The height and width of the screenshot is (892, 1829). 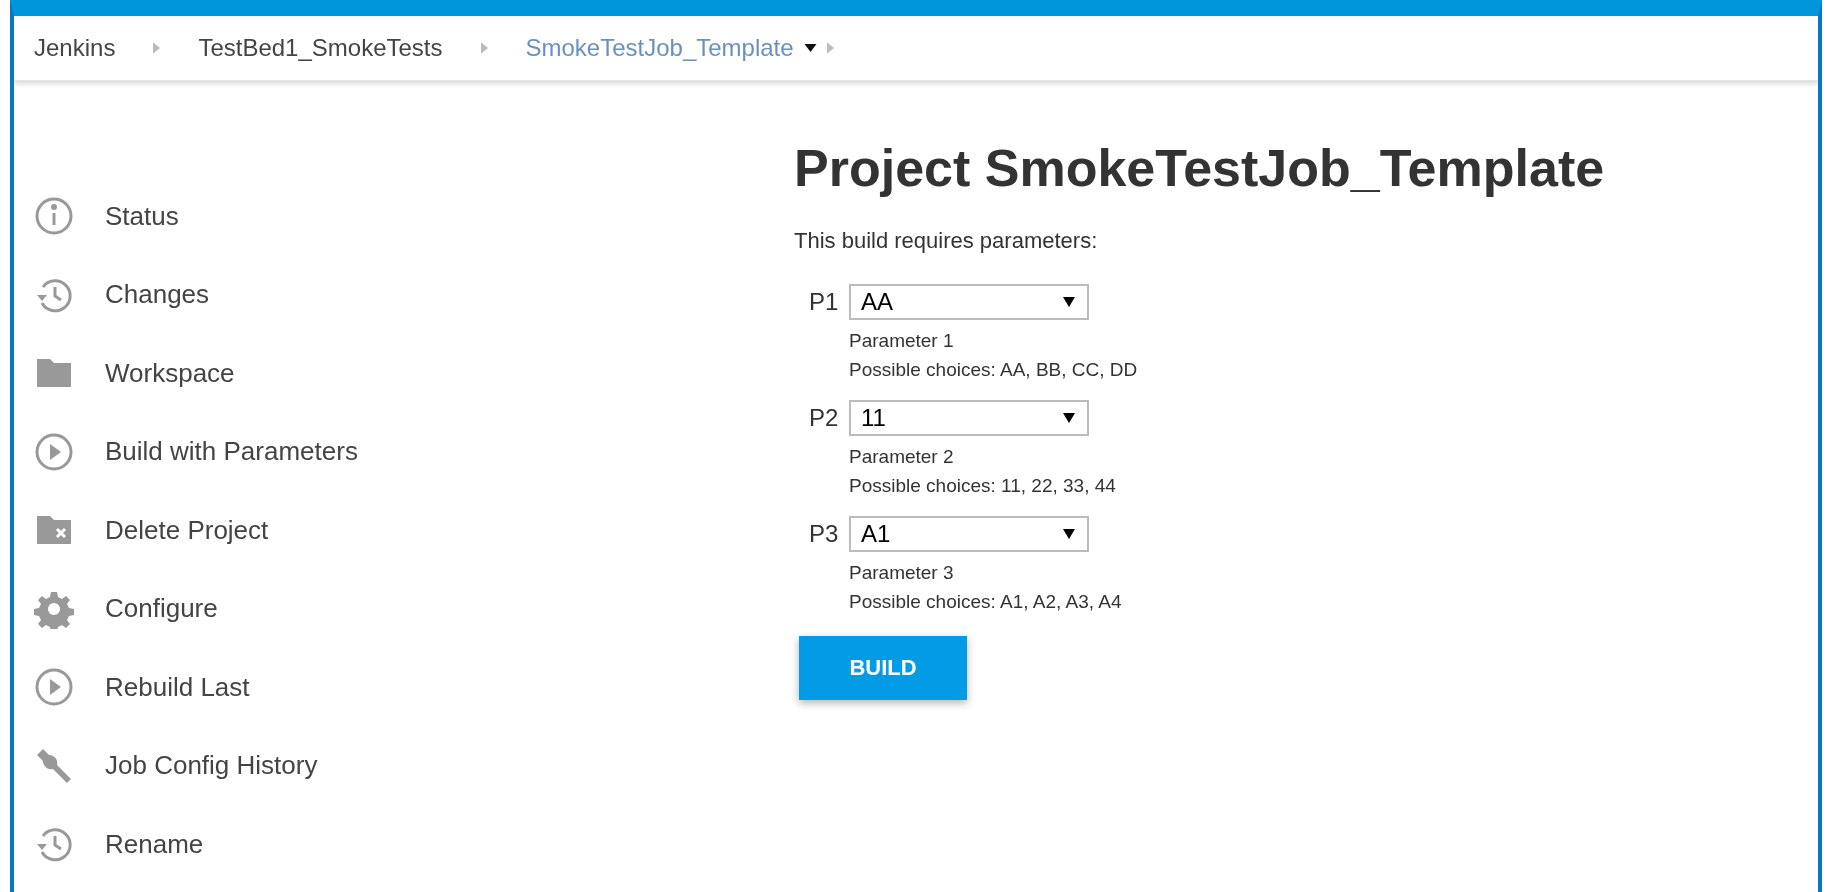 What do you see at coordinates (320, 48) in the screenshot?
I see `breadcrumb-link: TestBed1_SmokeTests` at bounding box center [320, 48].